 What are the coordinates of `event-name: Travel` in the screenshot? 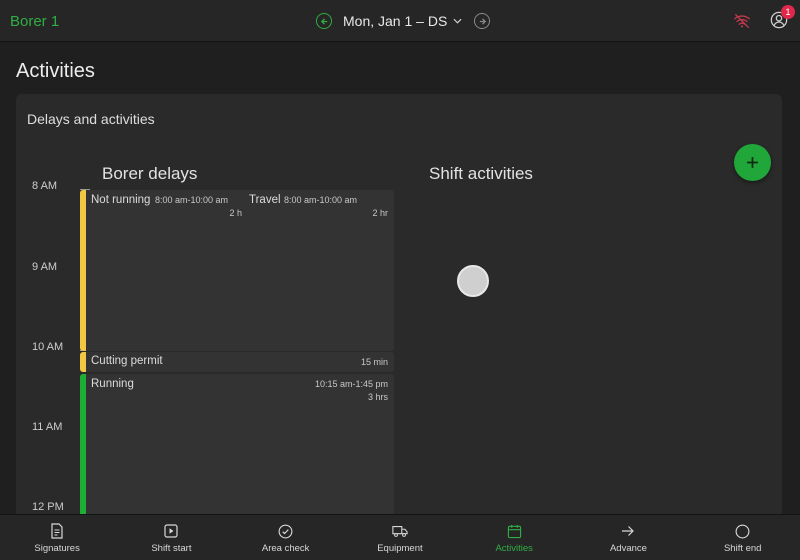 It's located at (265, 200).